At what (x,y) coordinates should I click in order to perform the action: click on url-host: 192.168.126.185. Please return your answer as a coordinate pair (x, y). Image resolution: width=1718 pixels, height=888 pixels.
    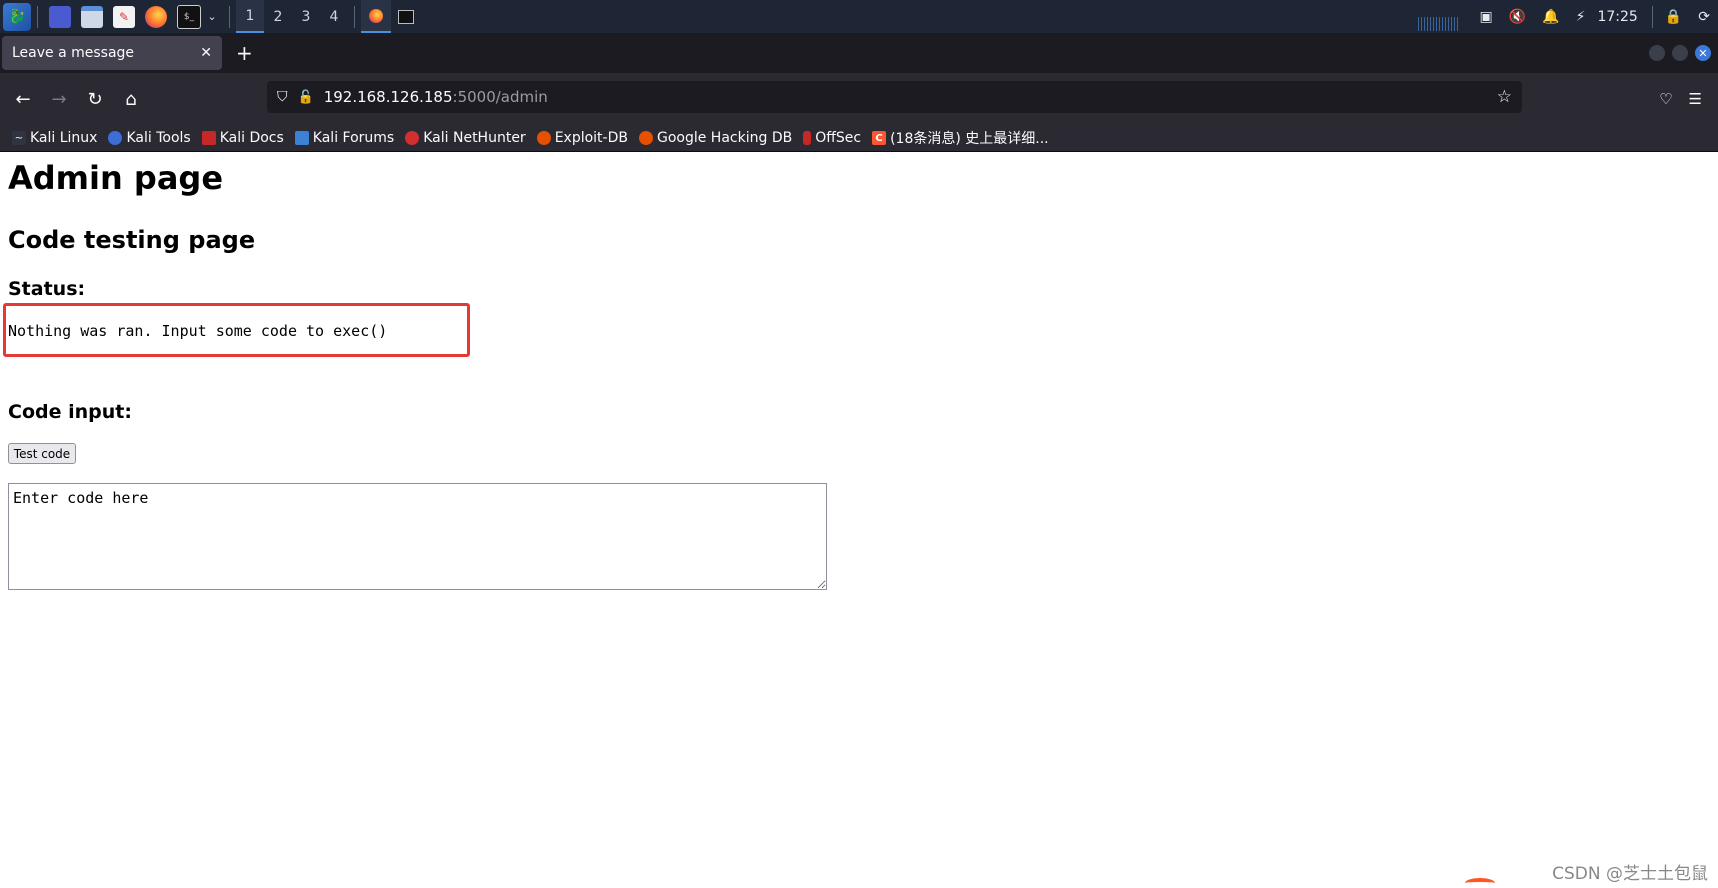
    Looking at the image, I should click on (388, 97).